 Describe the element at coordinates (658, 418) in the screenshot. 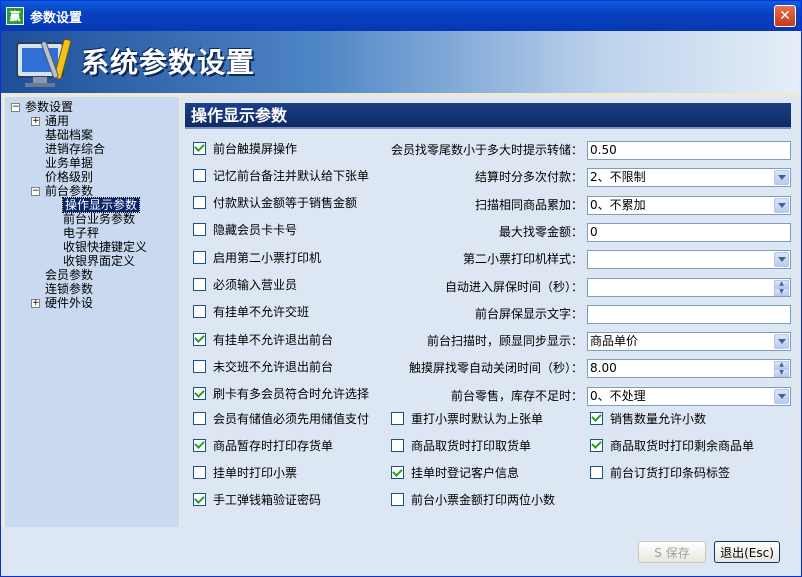

I see `checkbox-label: 销售数量允许小数` at that location.